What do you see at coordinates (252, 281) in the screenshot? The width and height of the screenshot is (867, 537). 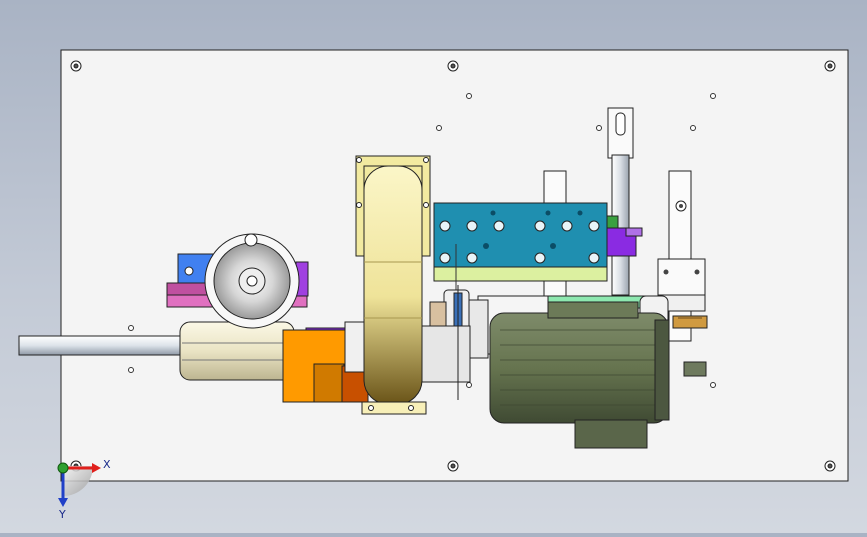 I see `grinding-disc` at bounding box center [252, 281].